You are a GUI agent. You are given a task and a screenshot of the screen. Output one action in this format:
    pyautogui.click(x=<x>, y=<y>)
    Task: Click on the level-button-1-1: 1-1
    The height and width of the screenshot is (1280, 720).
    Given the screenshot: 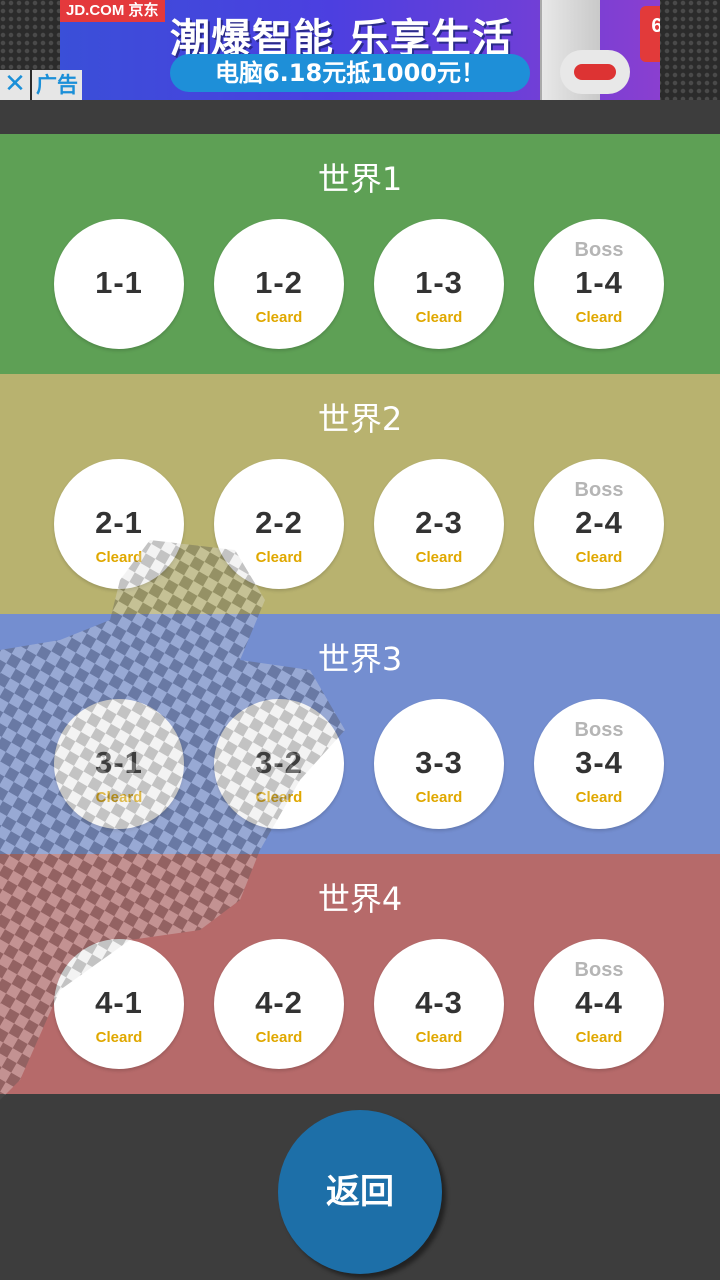 What is the action you would take?
    pyautogui.click(x=119, y=284)
    